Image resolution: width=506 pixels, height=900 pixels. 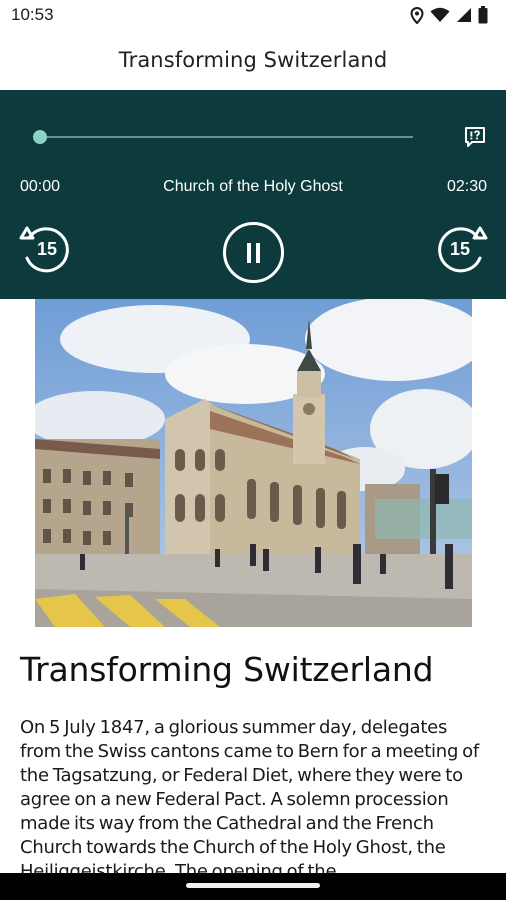 I want to click on status-bar: 10:53, so click(x=253, y=15).